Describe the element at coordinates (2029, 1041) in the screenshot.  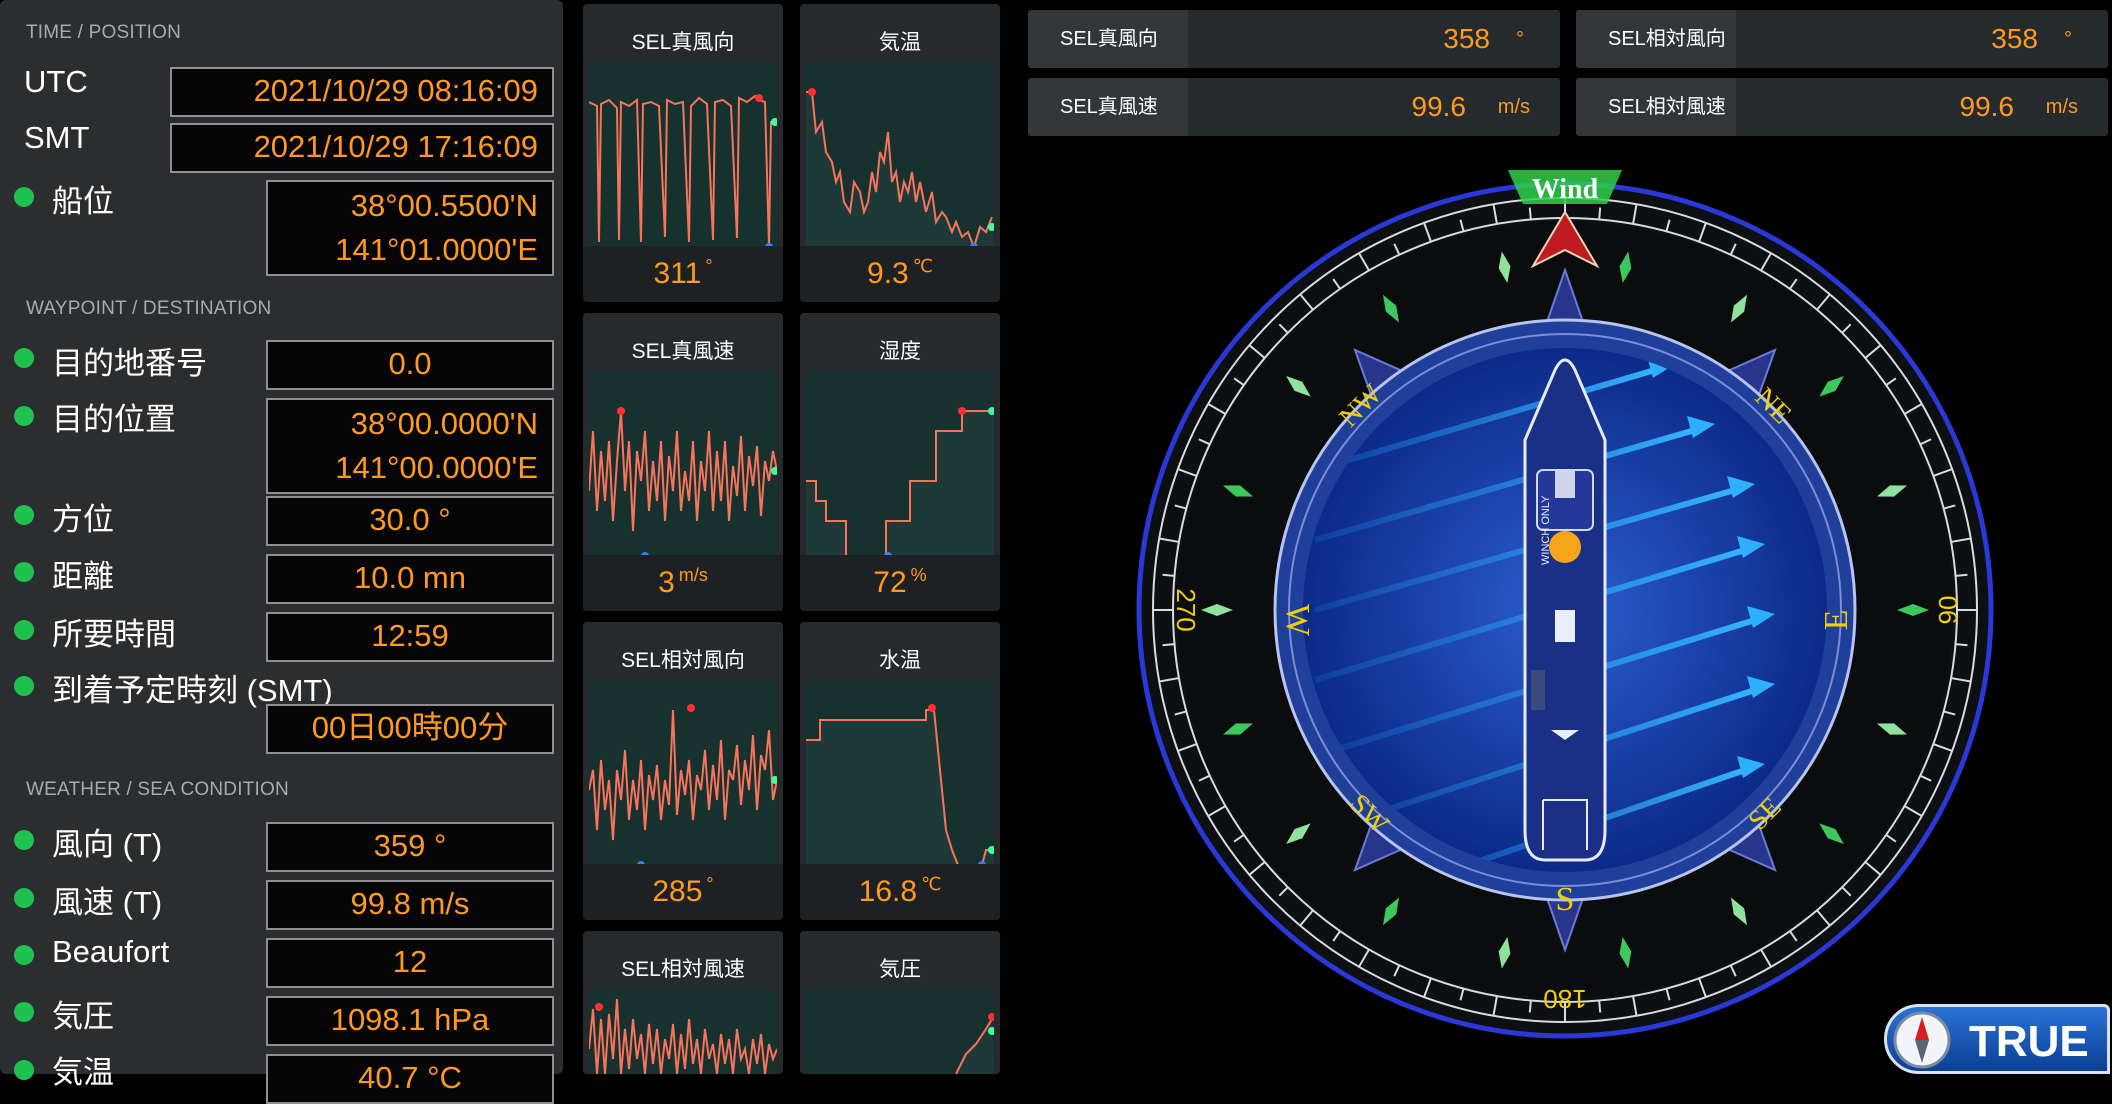
I see `true-mode-label: TRUE` at that location.